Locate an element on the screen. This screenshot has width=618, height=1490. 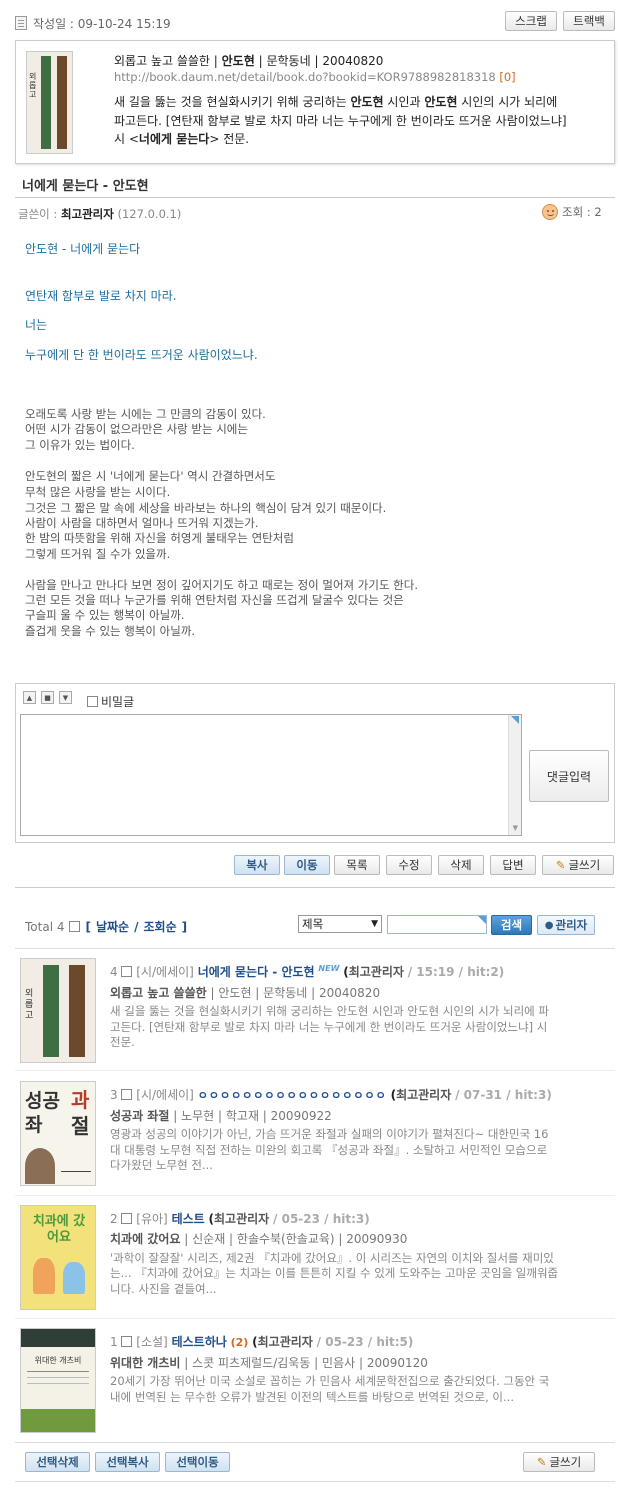
item-cover: 치과에 갔어요 is located at coordinates (58, 1257).